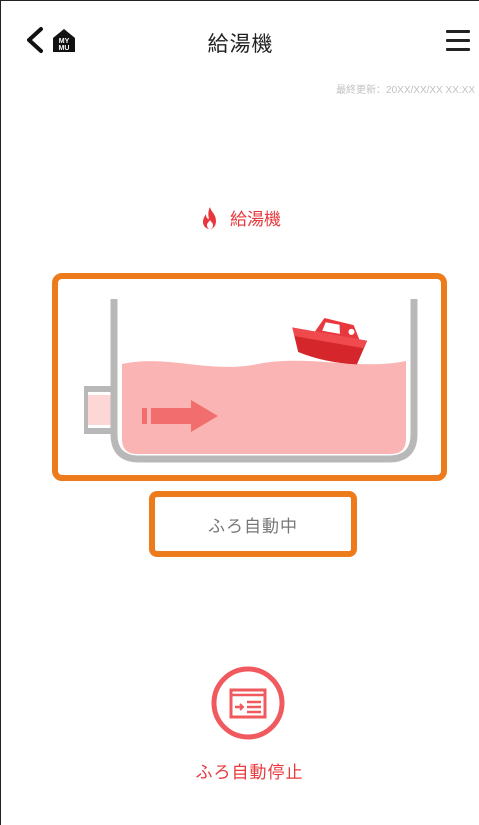  I want to click on device-label-text: 給湯機, so click(255, 220).